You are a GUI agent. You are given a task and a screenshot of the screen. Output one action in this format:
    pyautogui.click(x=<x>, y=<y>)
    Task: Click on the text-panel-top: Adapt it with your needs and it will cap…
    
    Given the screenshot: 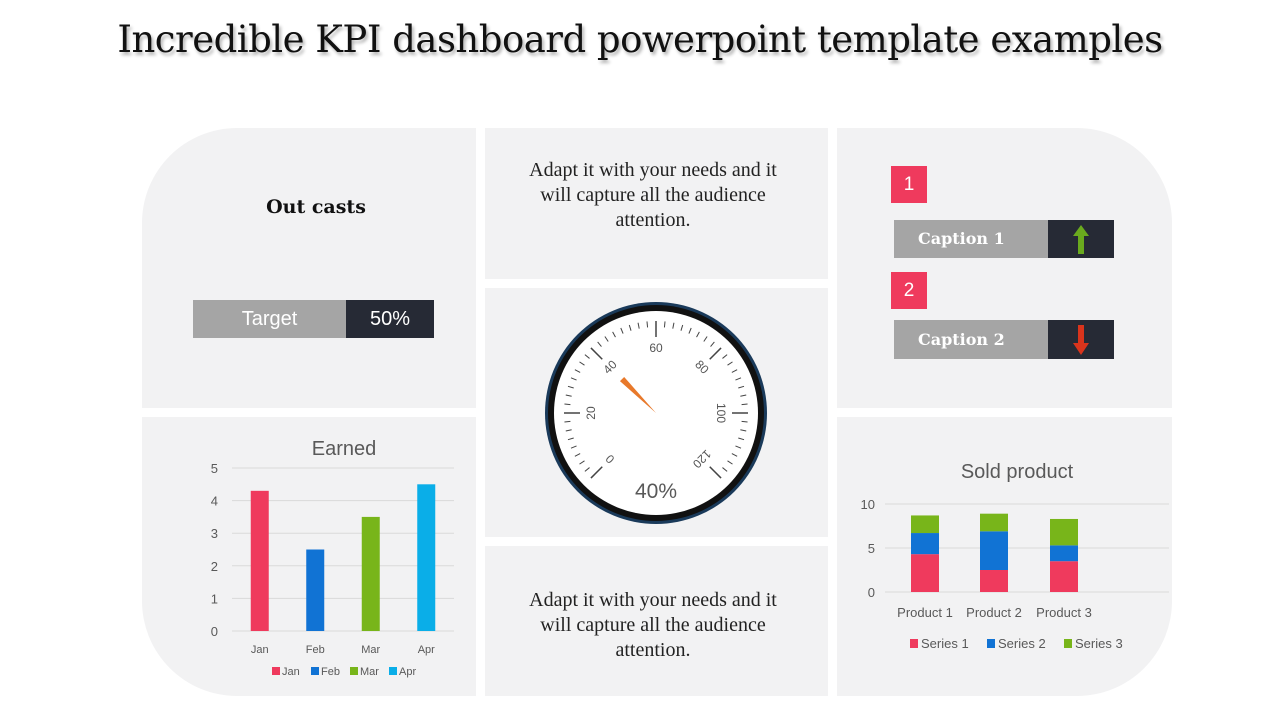 What is the action you would take?
    pyautogui.click(x=656, y=203)
    